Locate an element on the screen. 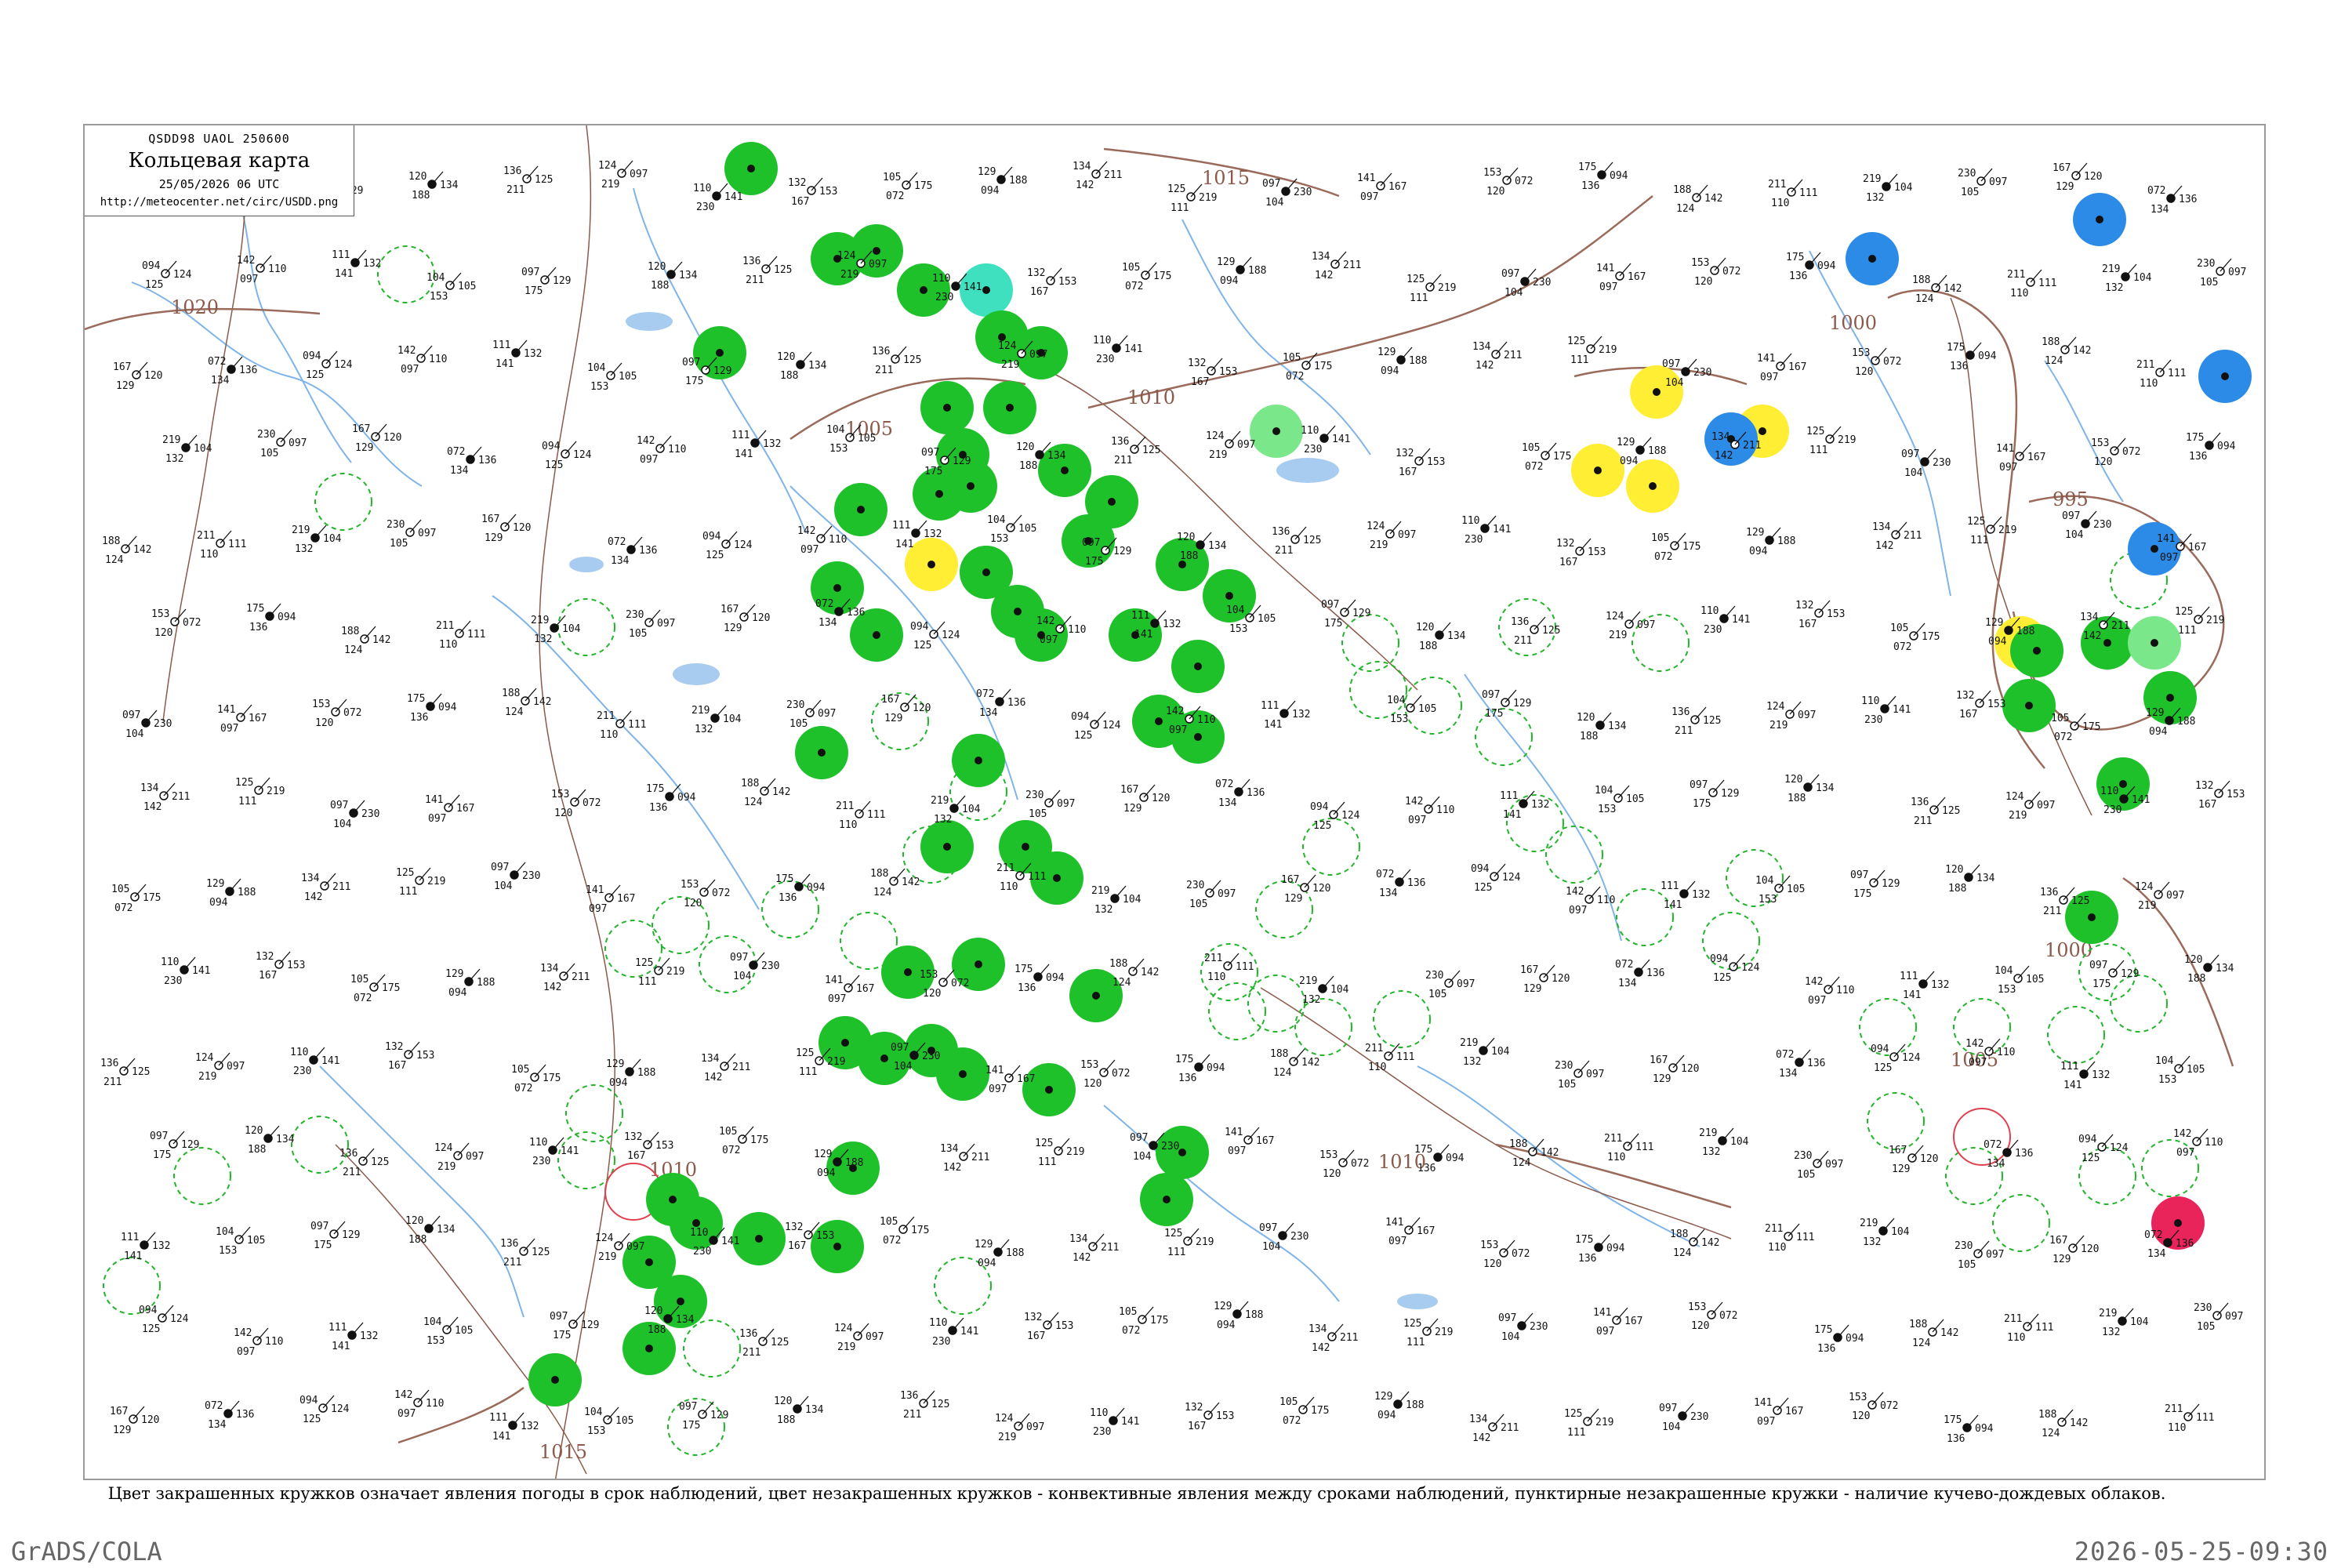 The width and height of the screenshot is (2352, 1568). station-dewpoint: 153 is located at coordinates (435, 1341).